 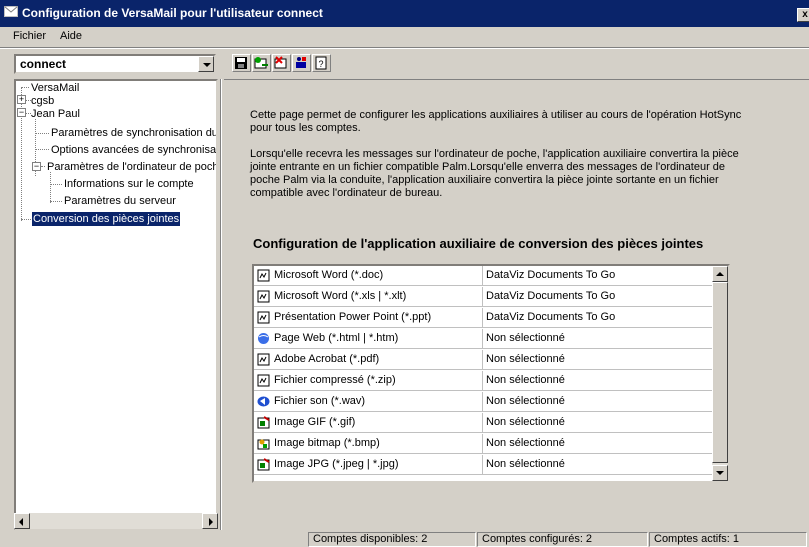 I want to click on save-icon, so click(x=241, y=63).